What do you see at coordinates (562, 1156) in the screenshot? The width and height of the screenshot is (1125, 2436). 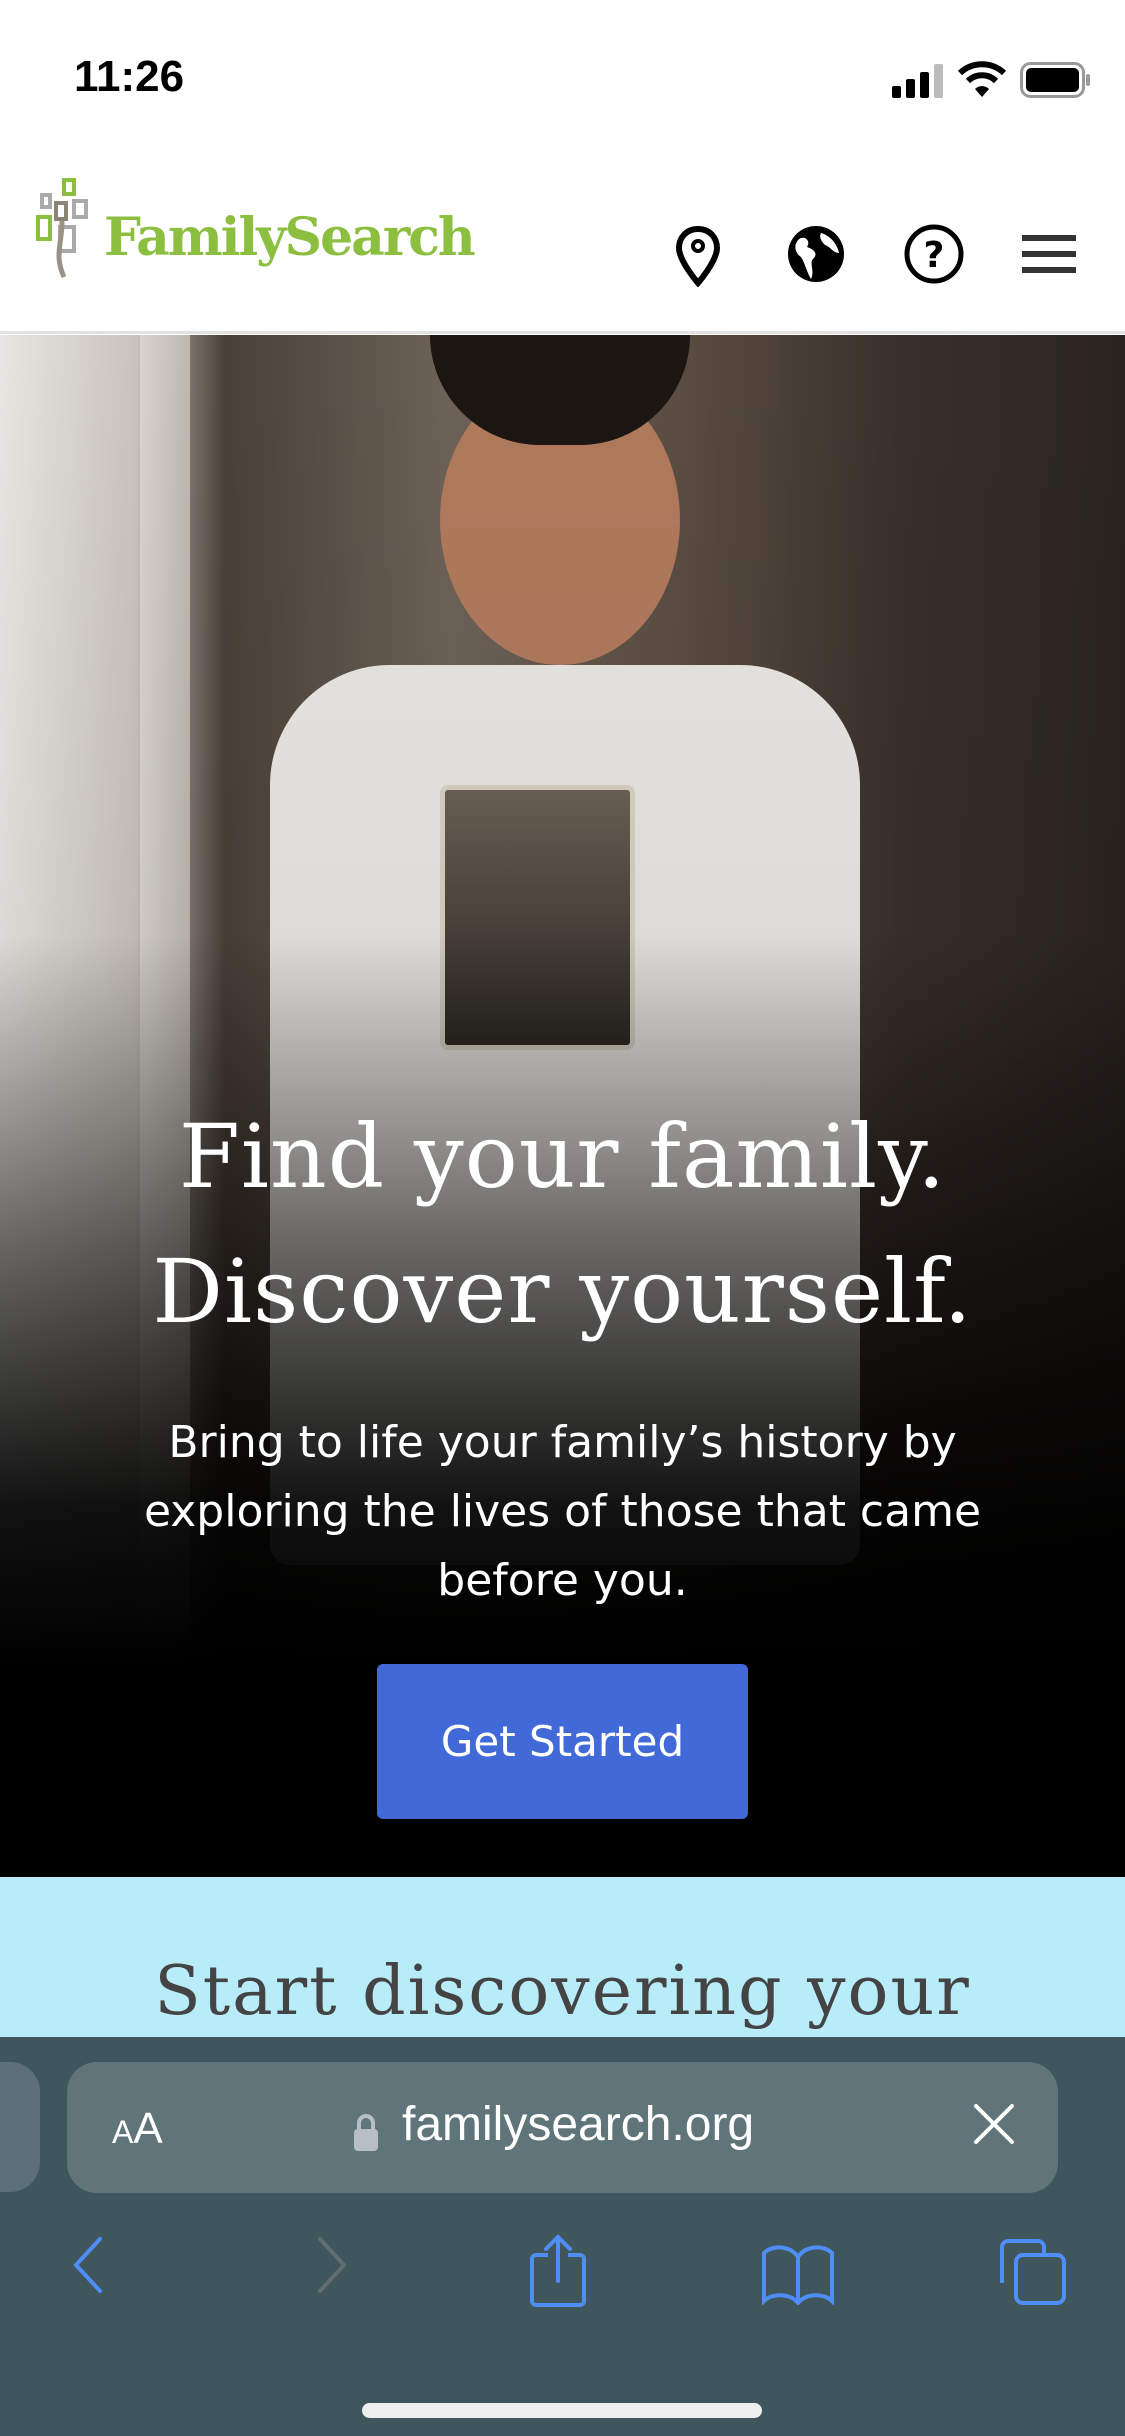 I see `hero-headline-line1: Find your family.` at bounding box center [562, 1156].